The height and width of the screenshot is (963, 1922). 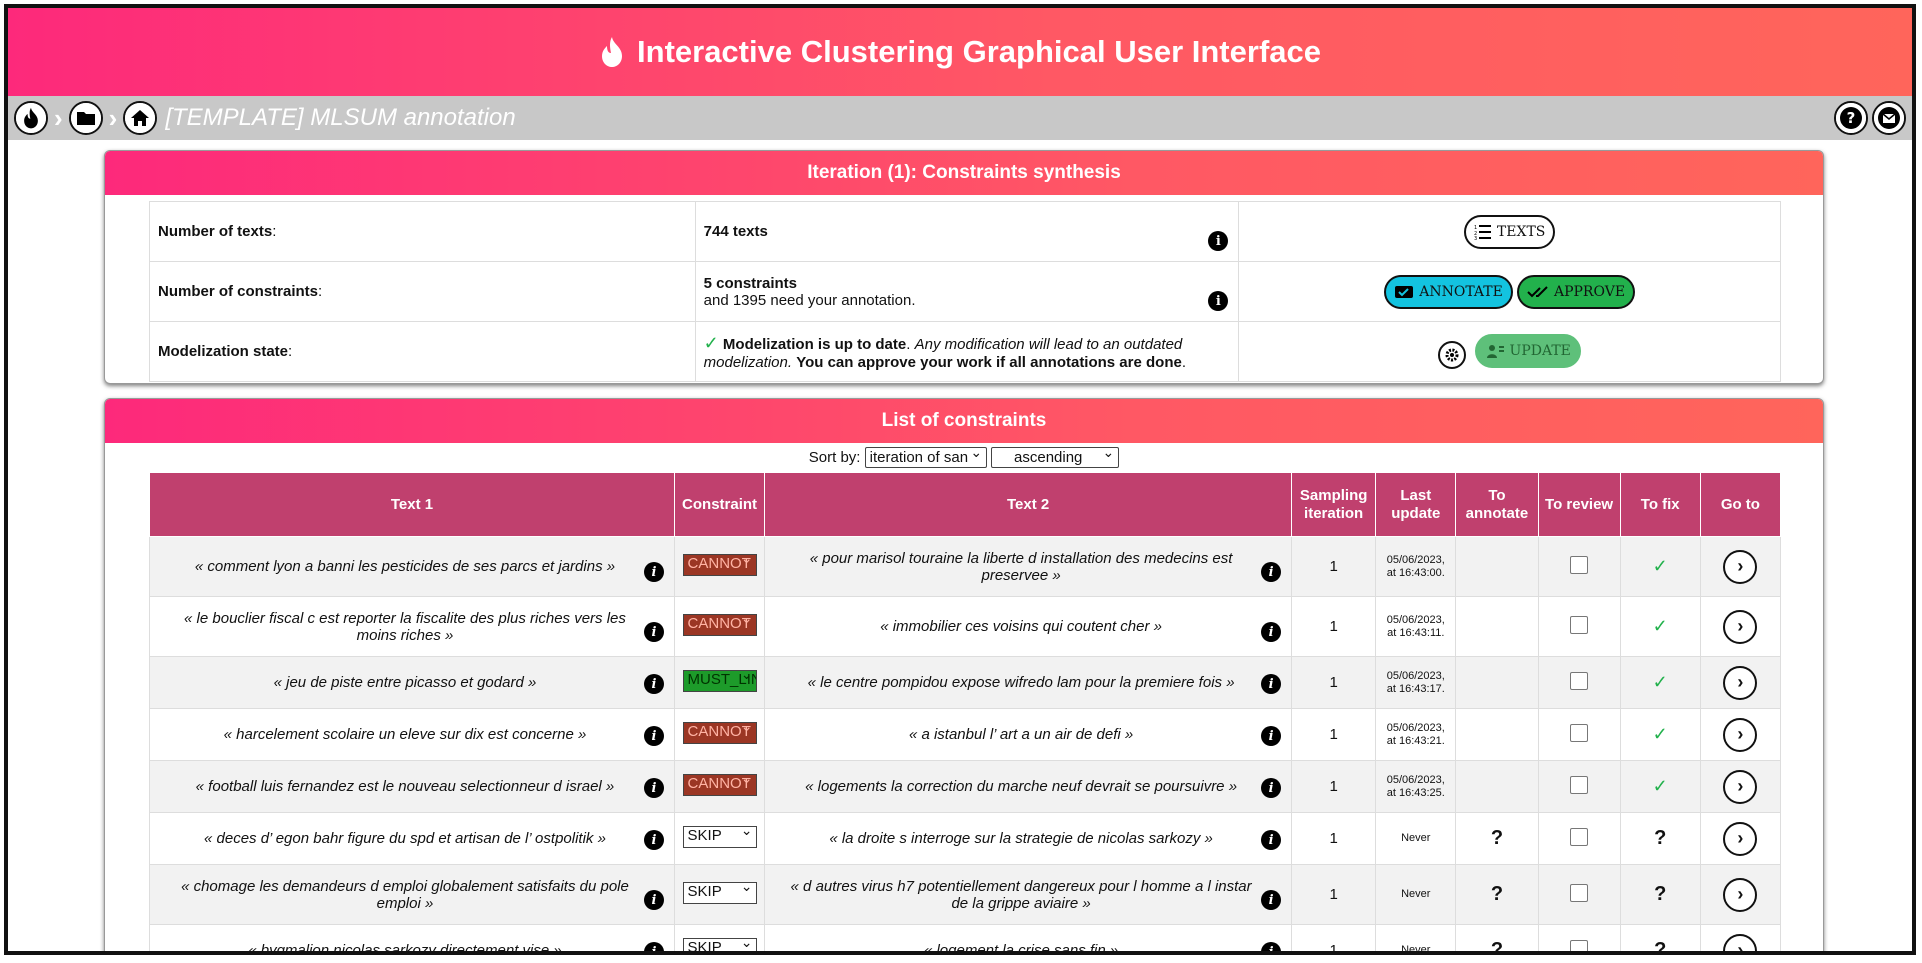 What do you see at coordinates (1334, 504) in the screenshot?
I see `header-sampling: Sampling iteration` at bounding box center [1334, 504].